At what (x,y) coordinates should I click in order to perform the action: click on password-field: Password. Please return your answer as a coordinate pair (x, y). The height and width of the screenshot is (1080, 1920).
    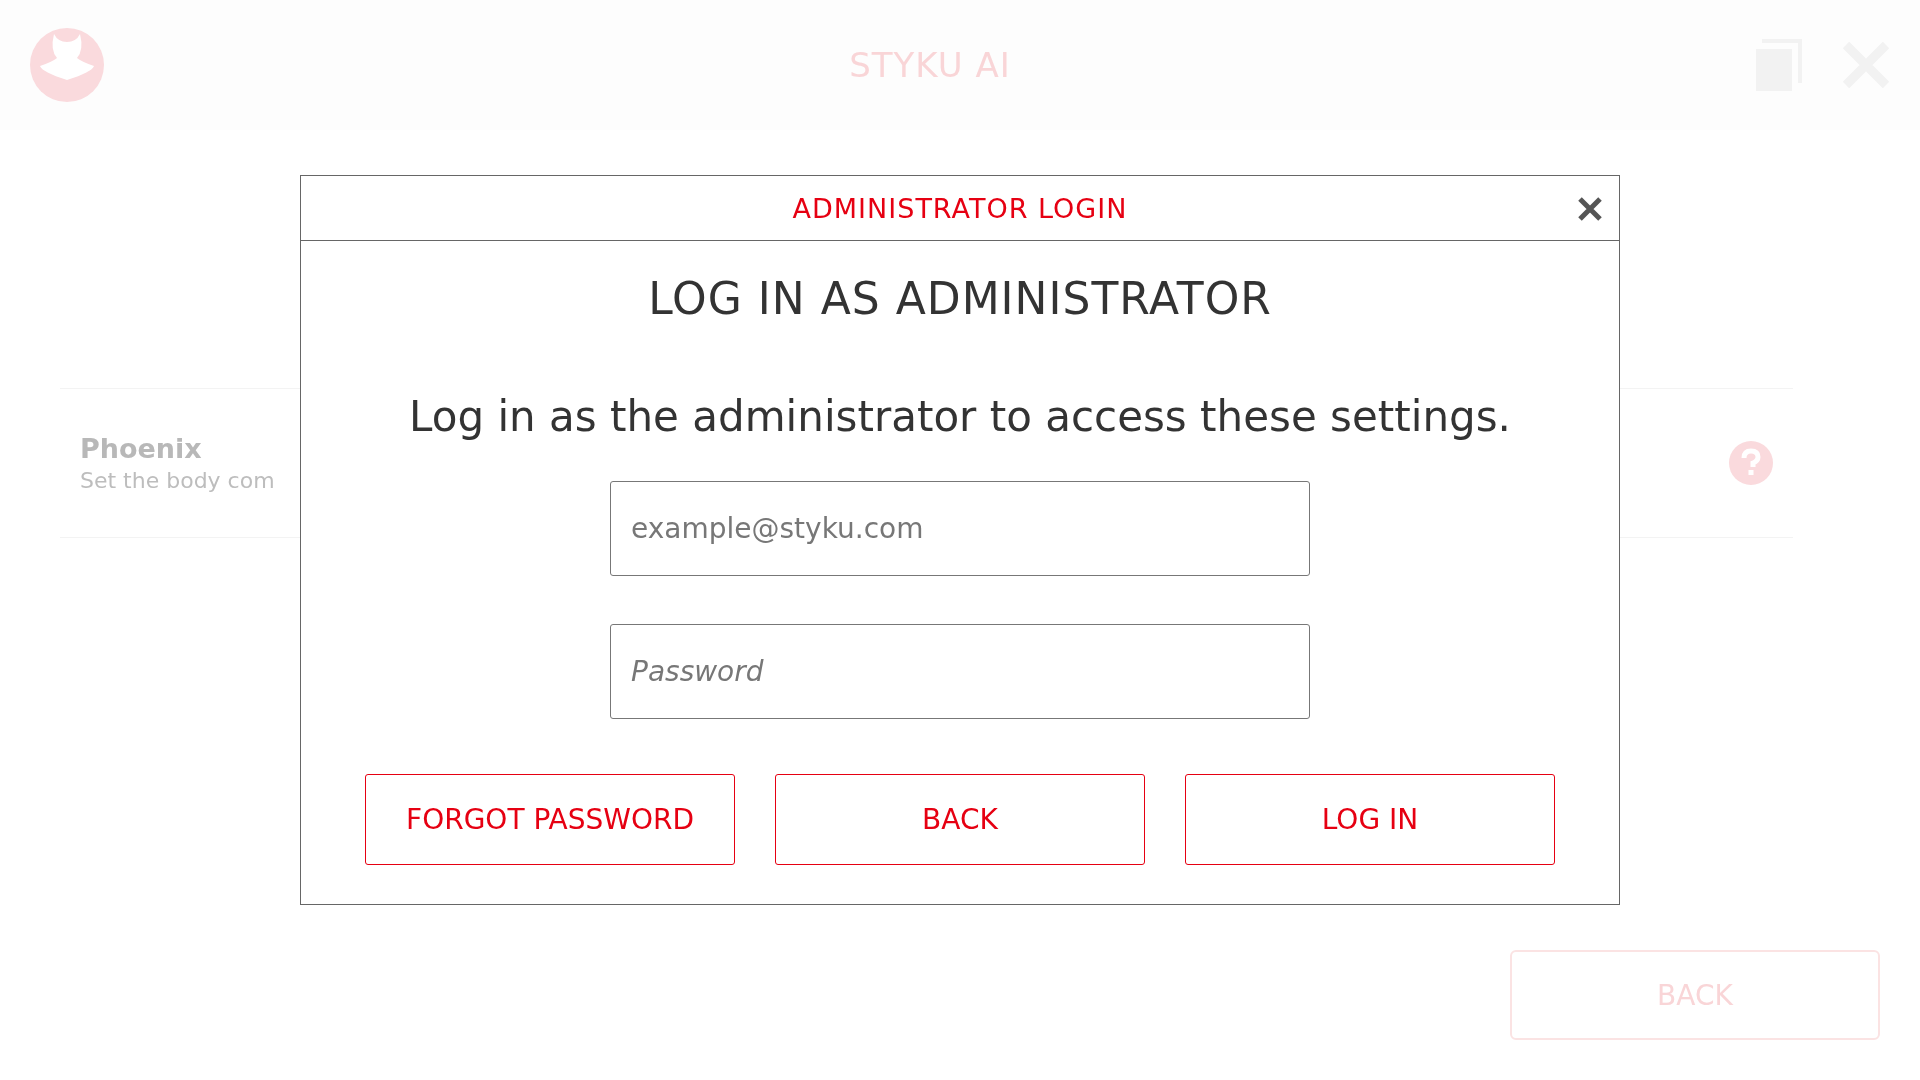
    Looking at the image, I should click on (960, 671).